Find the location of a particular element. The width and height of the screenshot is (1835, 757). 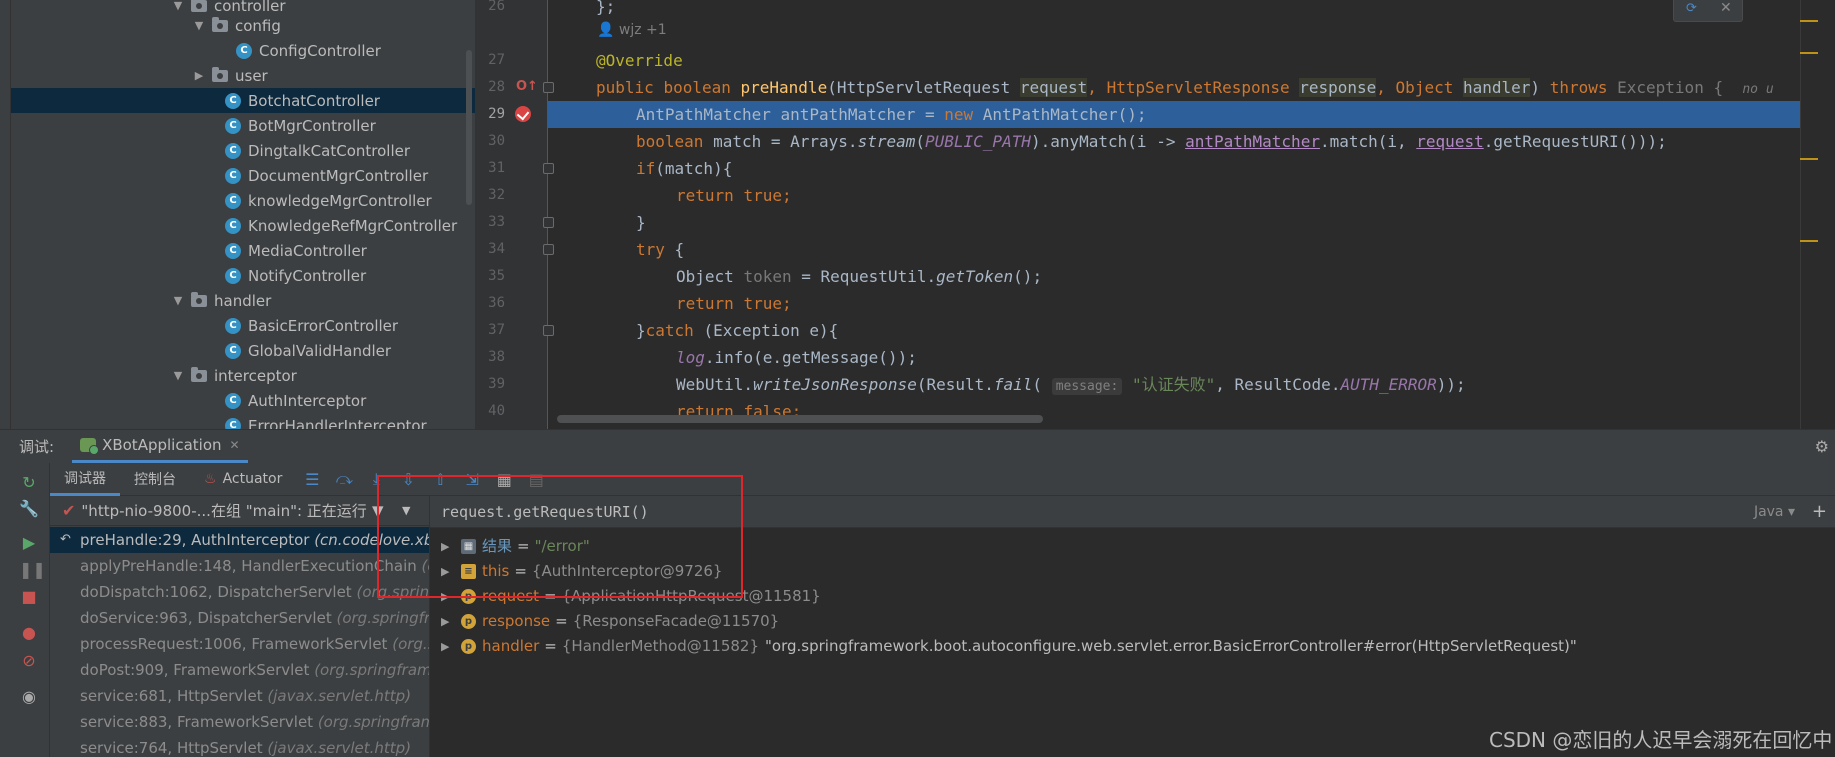

tree-item-notifycontroller: C NotifyController is located at coordinates (243, 275).